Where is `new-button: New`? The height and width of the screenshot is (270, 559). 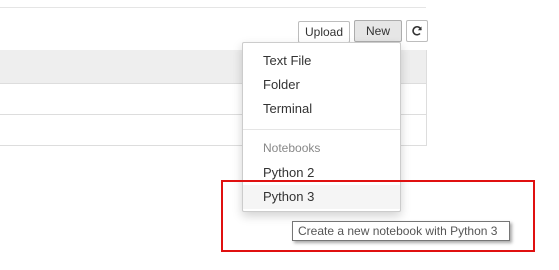
new-button: New is located at coordinates (378, 37).